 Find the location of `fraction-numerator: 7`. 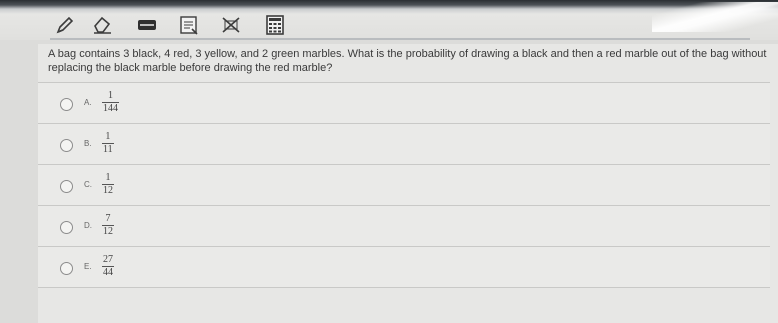

fraction-numerator: 7 is located at coordinates (108, 218).